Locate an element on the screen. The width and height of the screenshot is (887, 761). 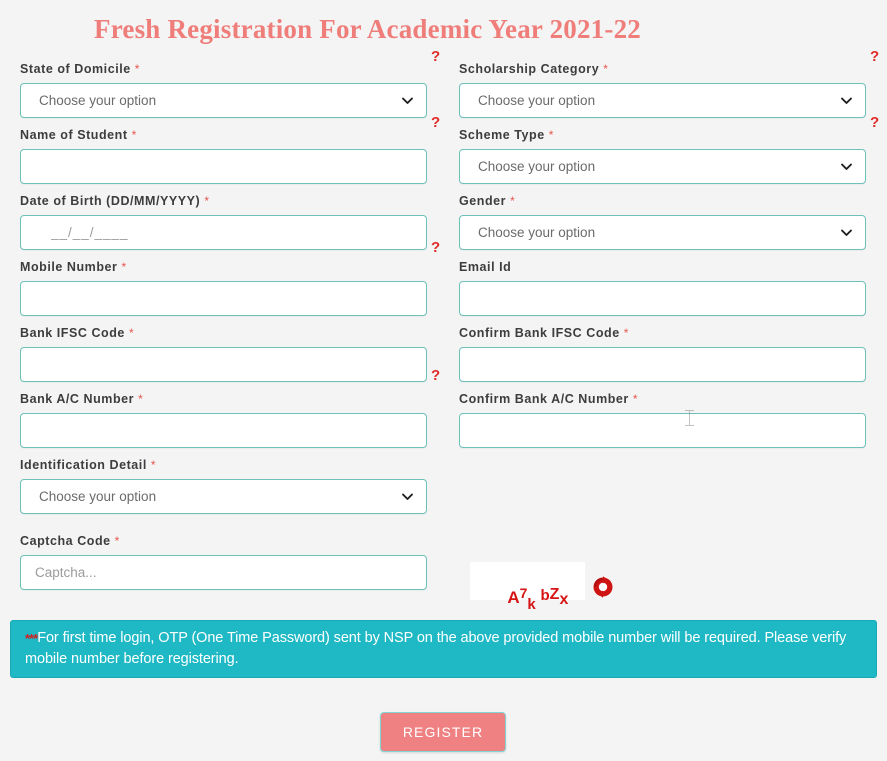
input-captcha-code is located at coordinates (223, 572).